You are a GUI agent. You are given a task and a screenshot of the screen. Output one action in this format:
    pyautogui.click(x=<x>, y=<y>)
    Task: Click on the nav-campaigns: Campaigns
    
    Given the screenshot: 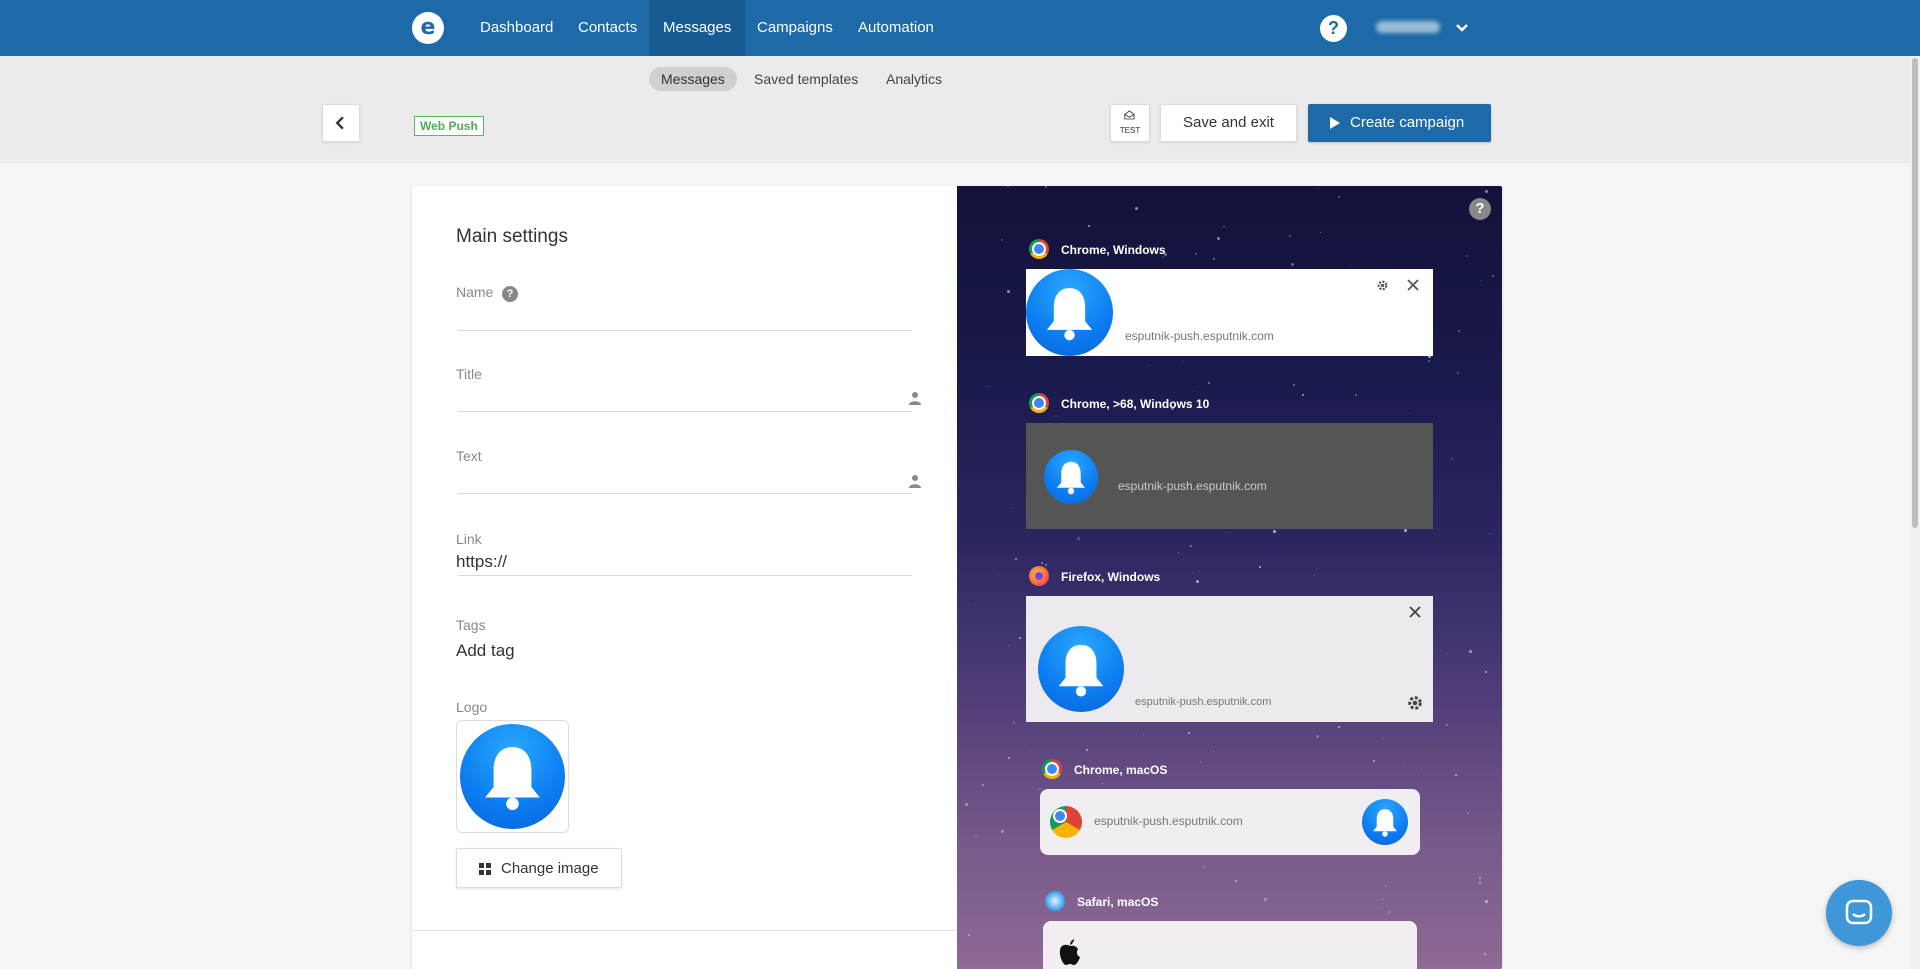 What is the action you would take?
    pyautogui.click(x=795, y=28)
    